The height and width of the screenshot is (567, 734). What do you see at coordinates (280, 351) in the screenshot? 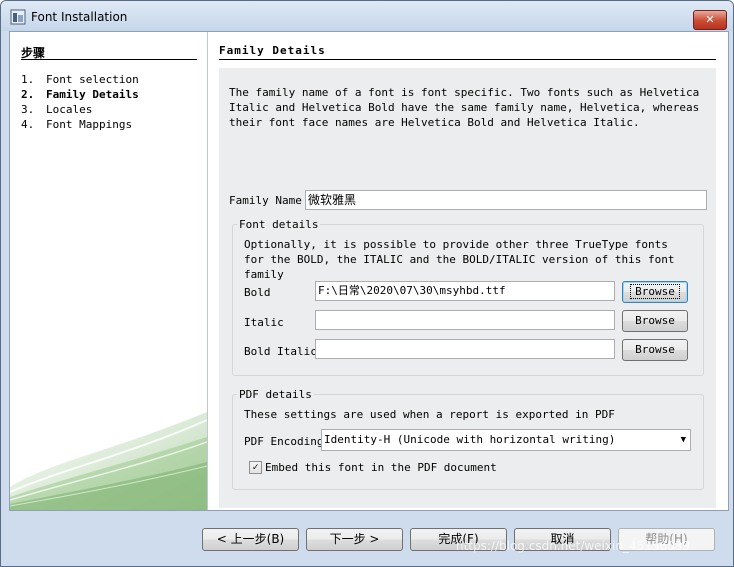
I see `bold-italic-label: Bold Italic` at bounding box center [280, 351].